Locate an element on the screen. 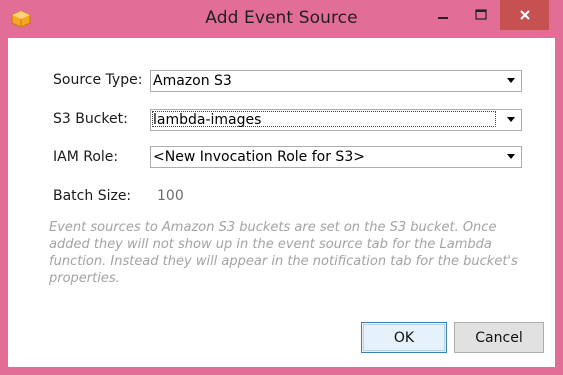  batch-size-label: Batch Size: is located at coordinates (92, 196).